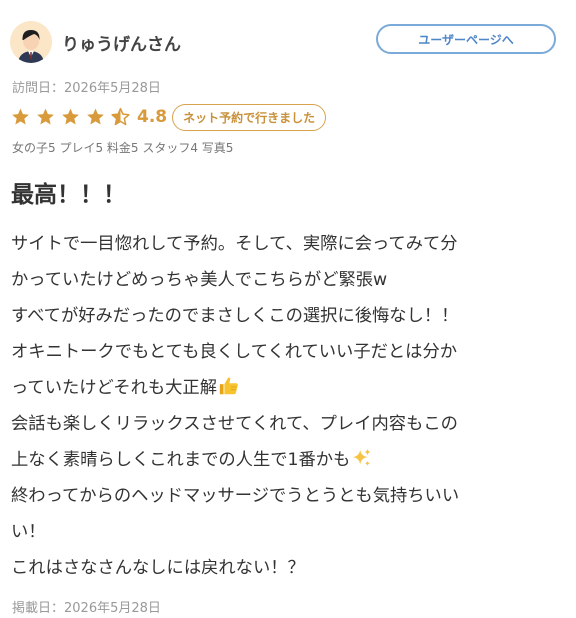 The width and height of the screenshot is (576, 618). I want to click on visit-date: 訪問日：2026年5月28日, so click(86, 88).